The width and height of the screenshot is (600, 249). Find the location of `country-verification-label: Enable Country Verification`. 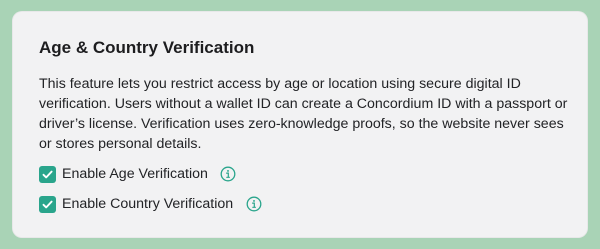

country-verification-label: Enable Country Verification is located at coordinates (147, 204).